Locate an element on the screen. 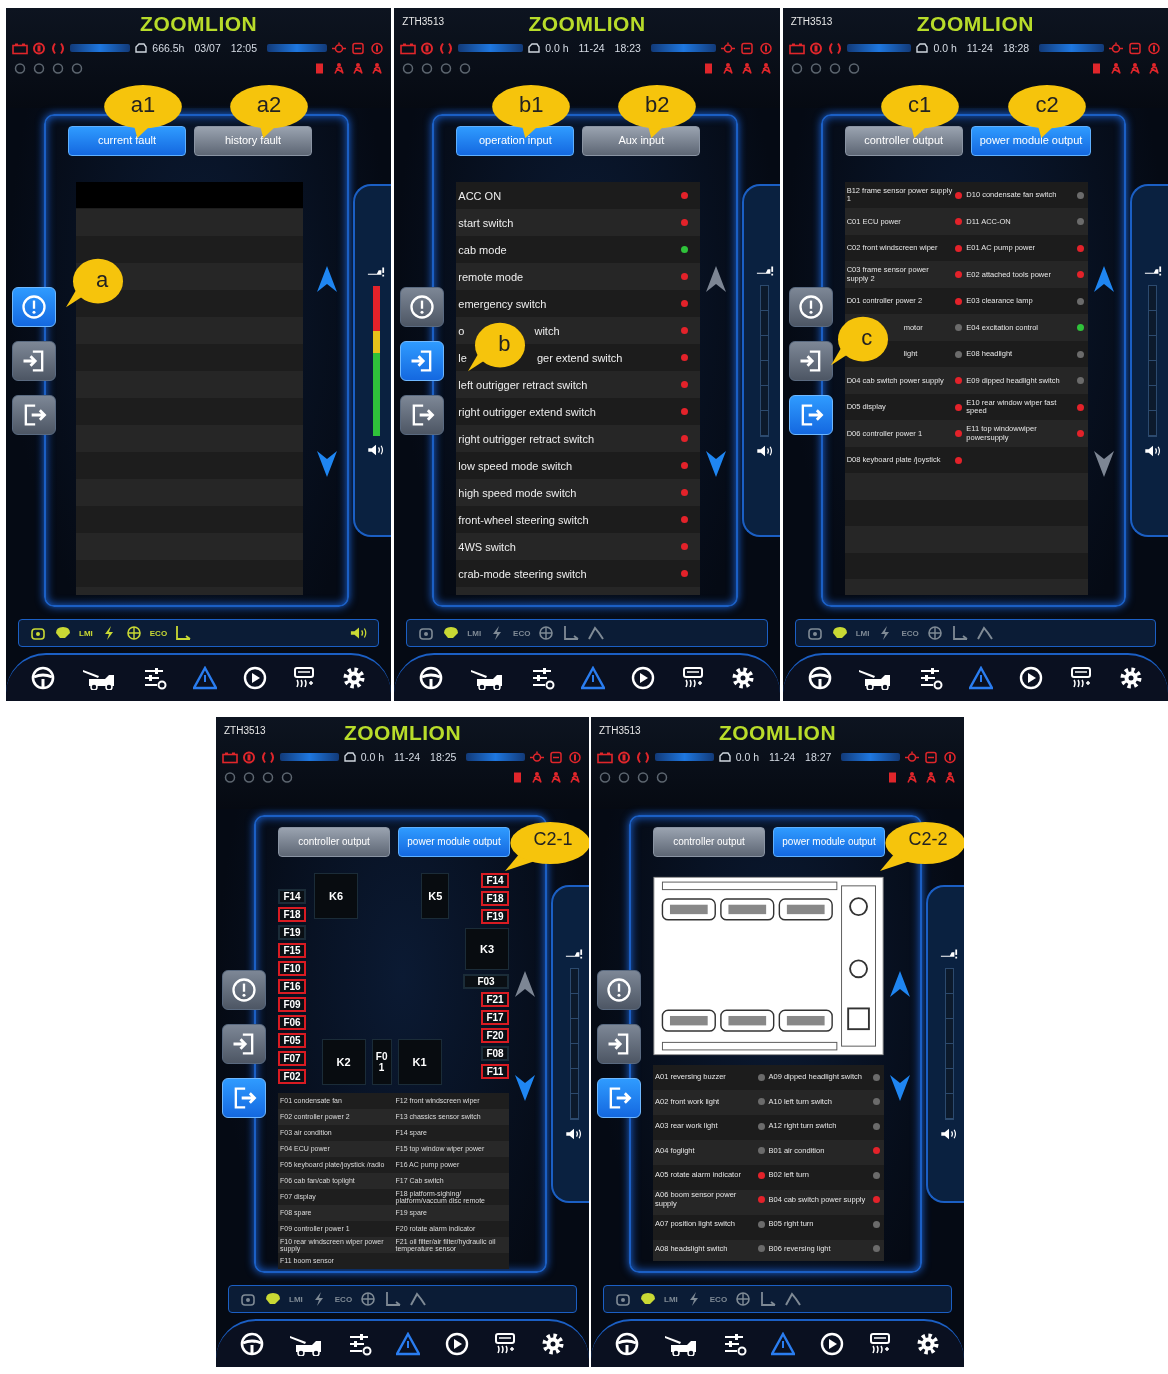  tab: history fault is located at coordinates (253, 141).